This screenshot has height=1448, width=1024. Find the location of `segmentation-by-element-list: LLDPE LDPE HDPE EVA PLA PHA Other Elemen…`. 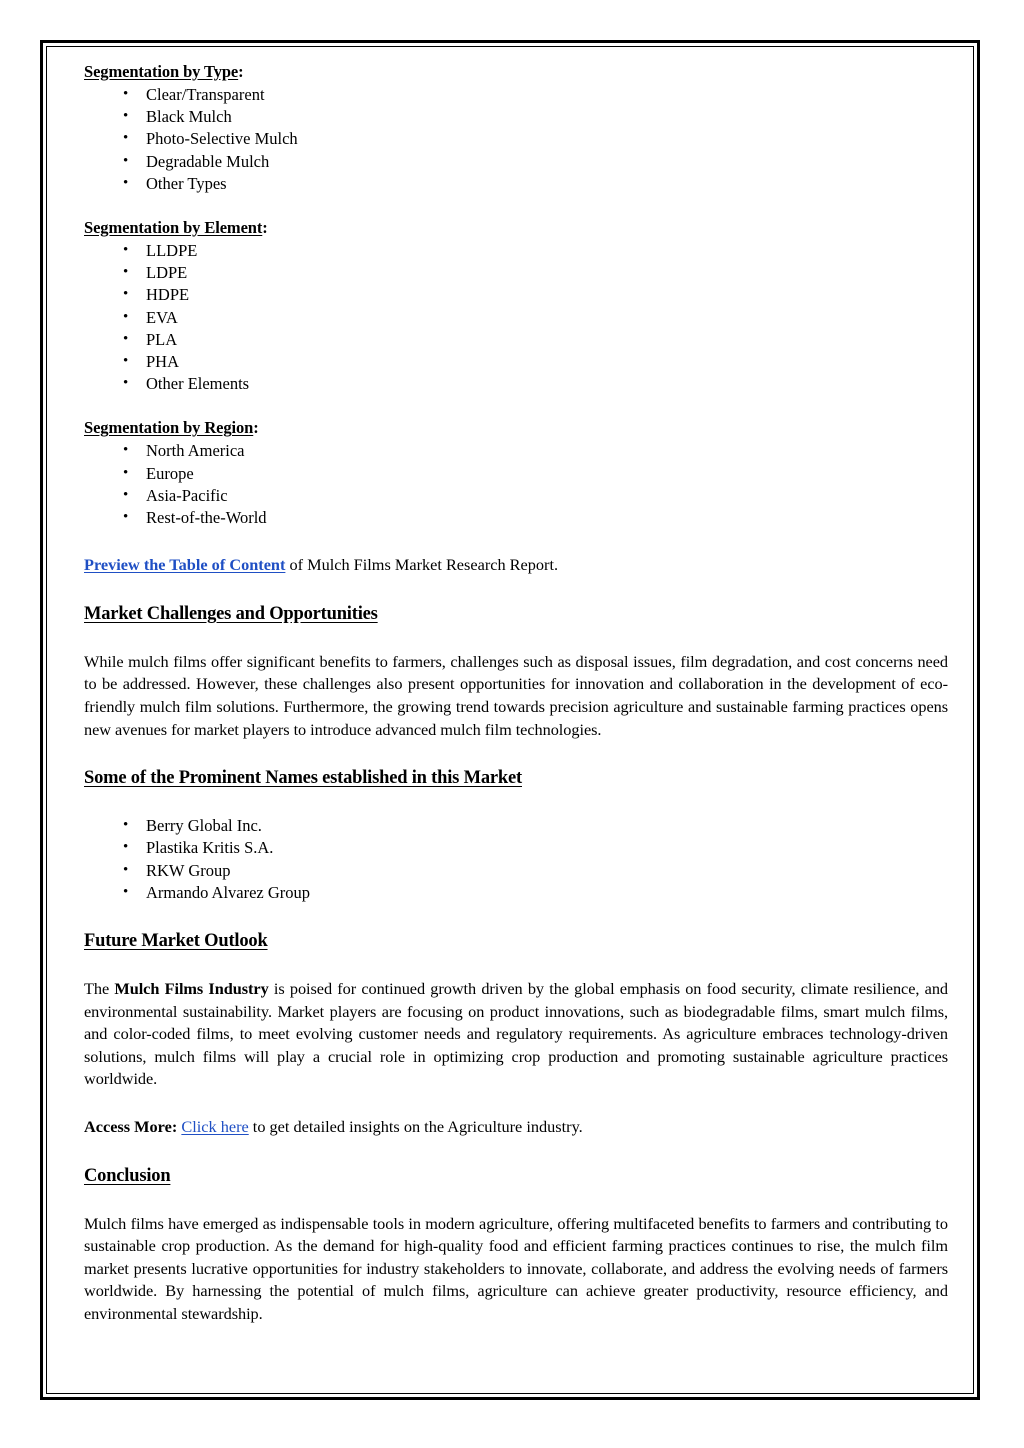

segmentation-by-element-list: LLDPE LDPE HDPE EVA PLA PHA Other Elemen… is located at coordinates (516, 317).